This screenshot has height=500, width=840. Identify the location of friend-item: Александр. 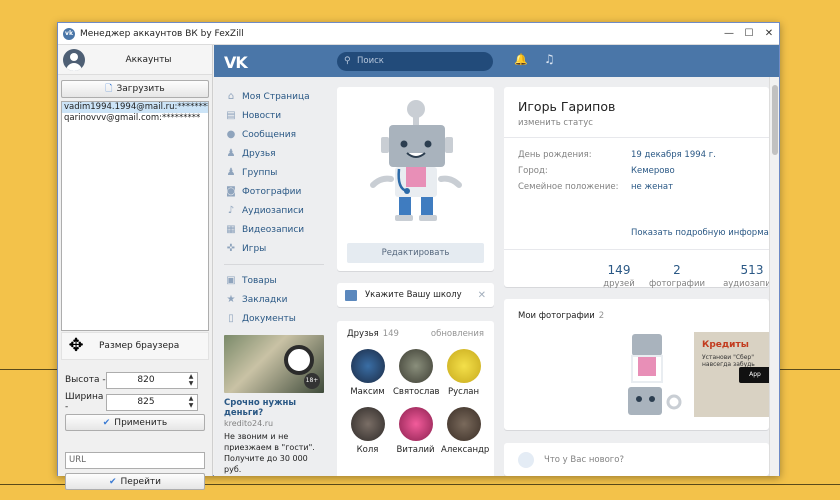
(465, 431).